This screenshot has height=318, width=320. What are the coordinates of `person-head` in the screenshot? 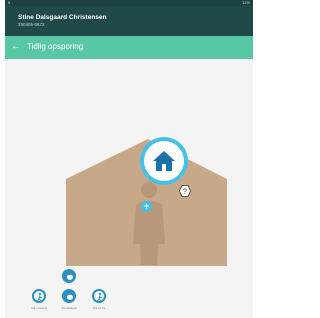 It's located at (149, 190).